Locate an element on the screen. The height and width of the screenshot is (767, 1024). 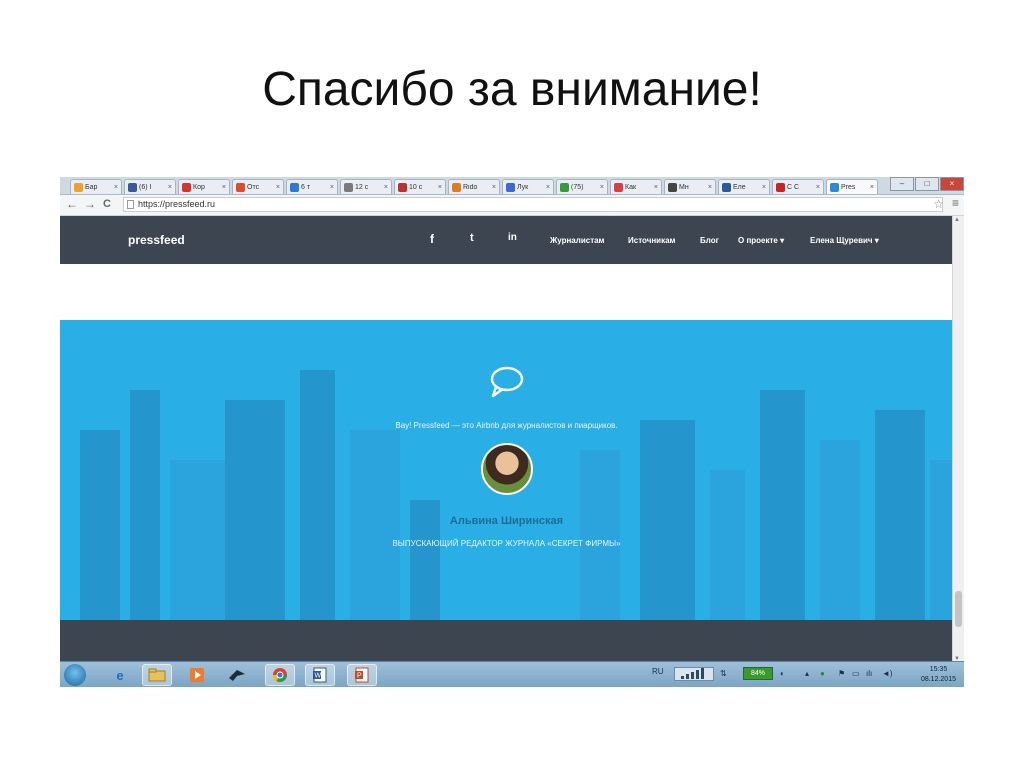
browser-tab: Бар × is located at coordinates (96, 186).